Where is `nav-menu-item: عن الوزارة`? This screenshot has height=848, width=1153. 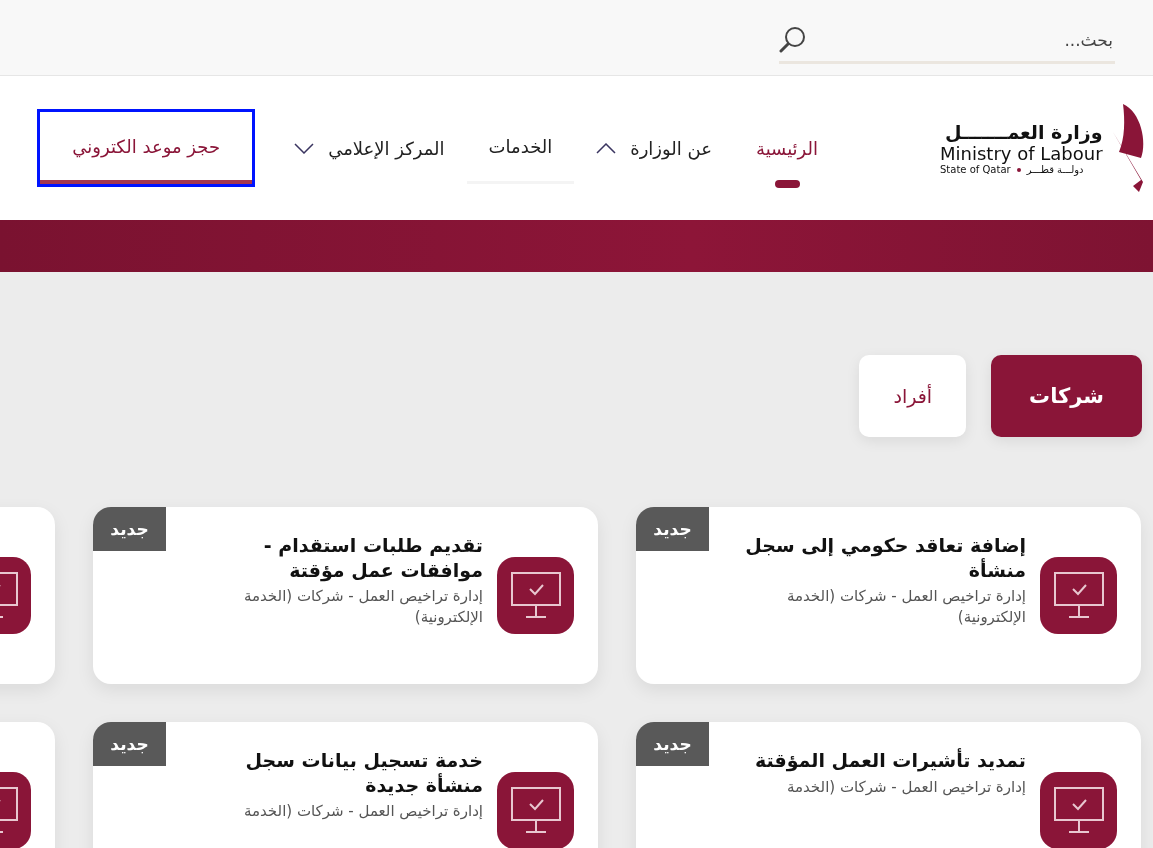 nav-menu-item: عن الوزارة is located at coordinates (654, 148).